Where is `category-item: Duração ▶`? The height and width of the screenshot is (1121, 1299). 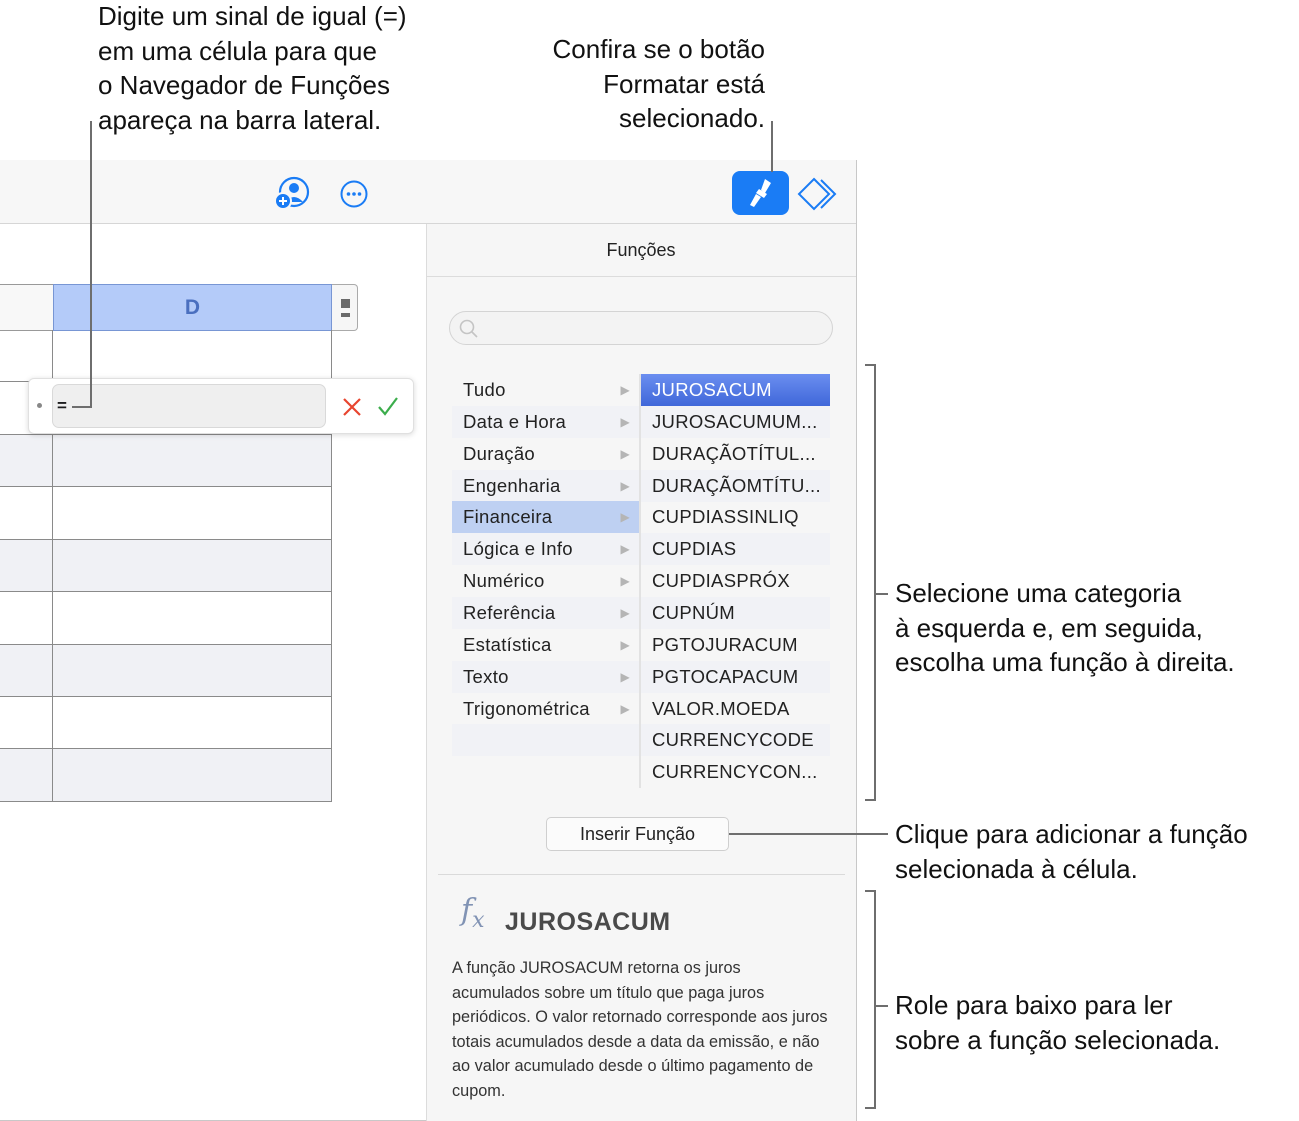
category-item: Duração ▶ is located at coordinates (545, 454).